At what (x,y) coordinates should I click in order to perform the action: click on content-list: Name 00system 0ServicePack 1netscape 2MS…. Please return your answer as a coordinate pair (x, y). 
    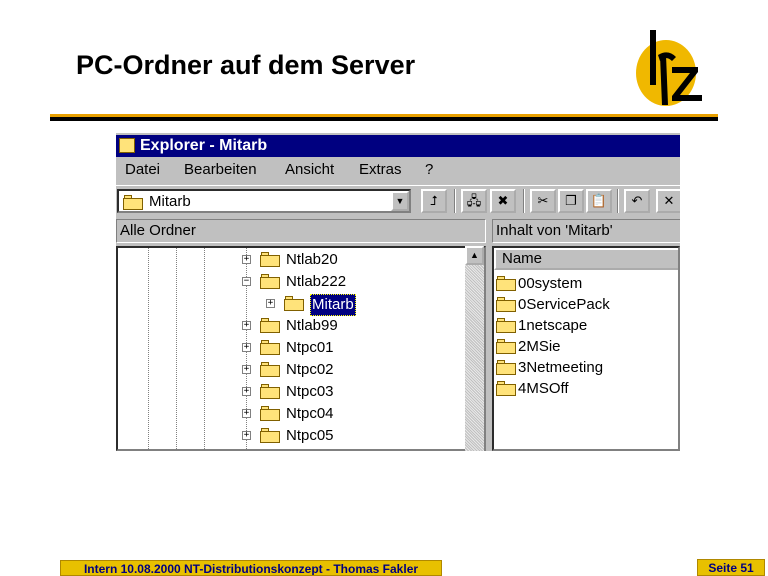
    Looking at the image, I should click on (586, 348).